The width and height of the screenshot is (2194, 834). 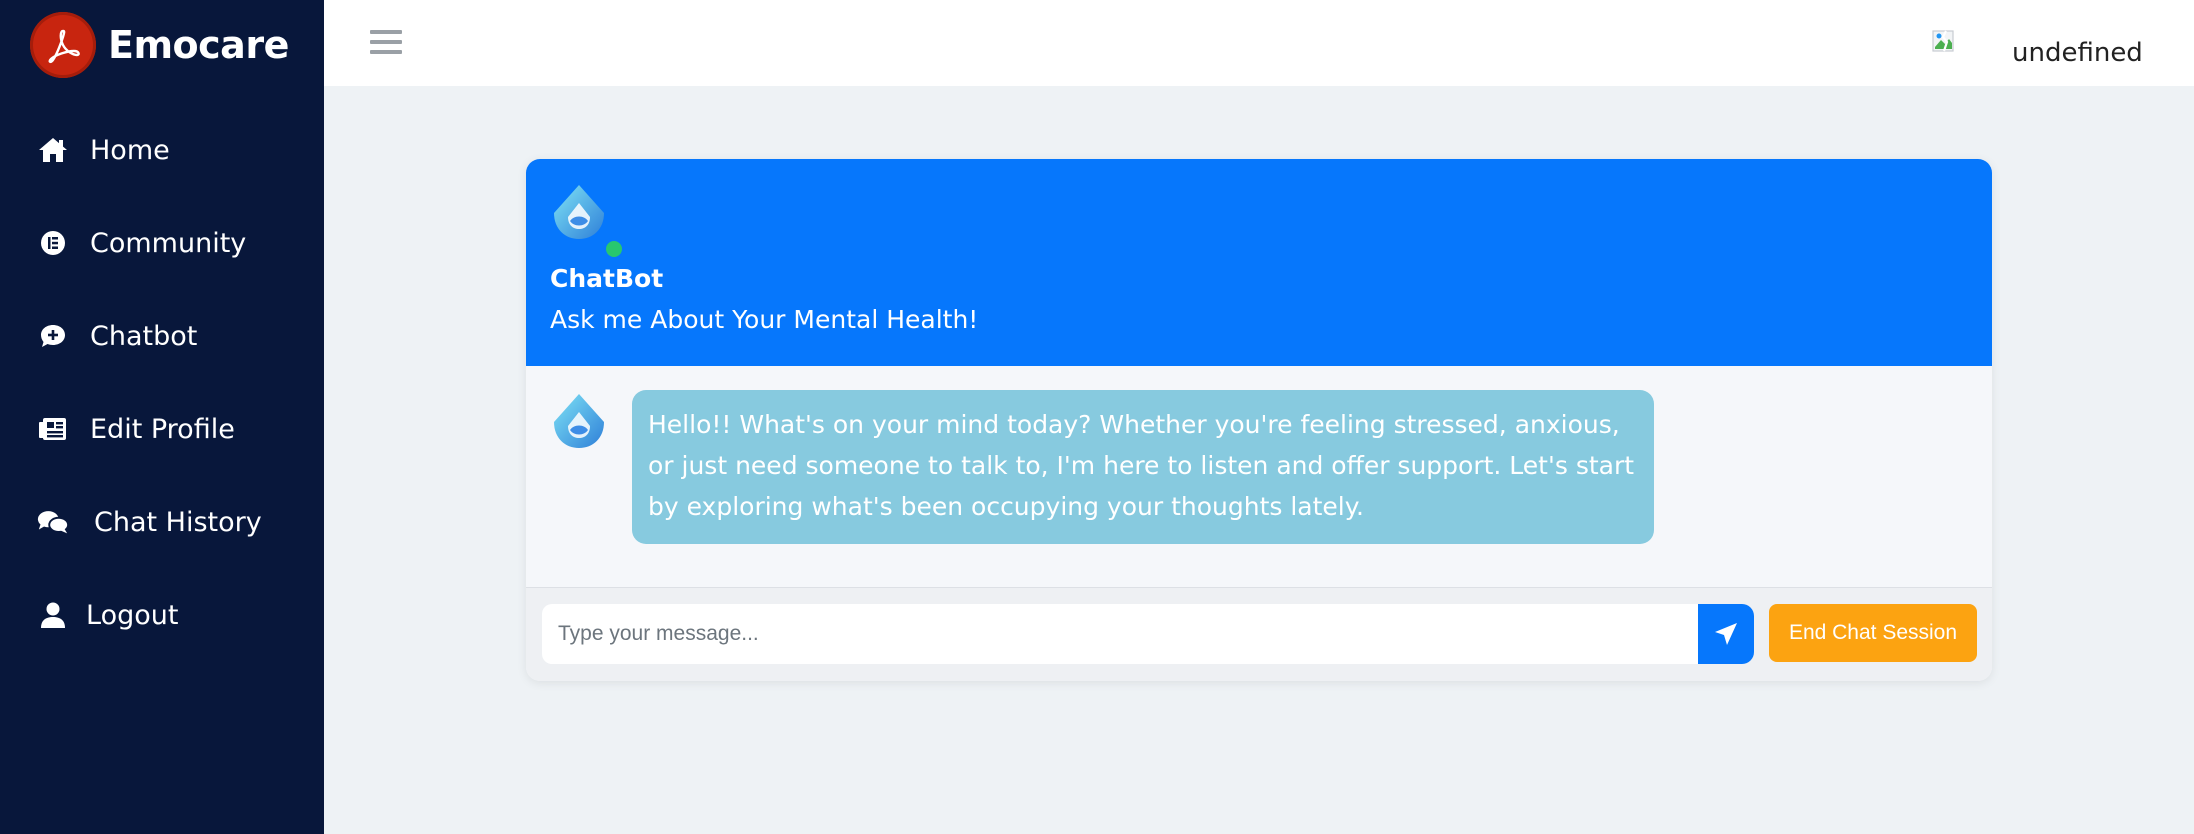 I want to click on sidebar-item-label: Home, so click(x=130, y=150).